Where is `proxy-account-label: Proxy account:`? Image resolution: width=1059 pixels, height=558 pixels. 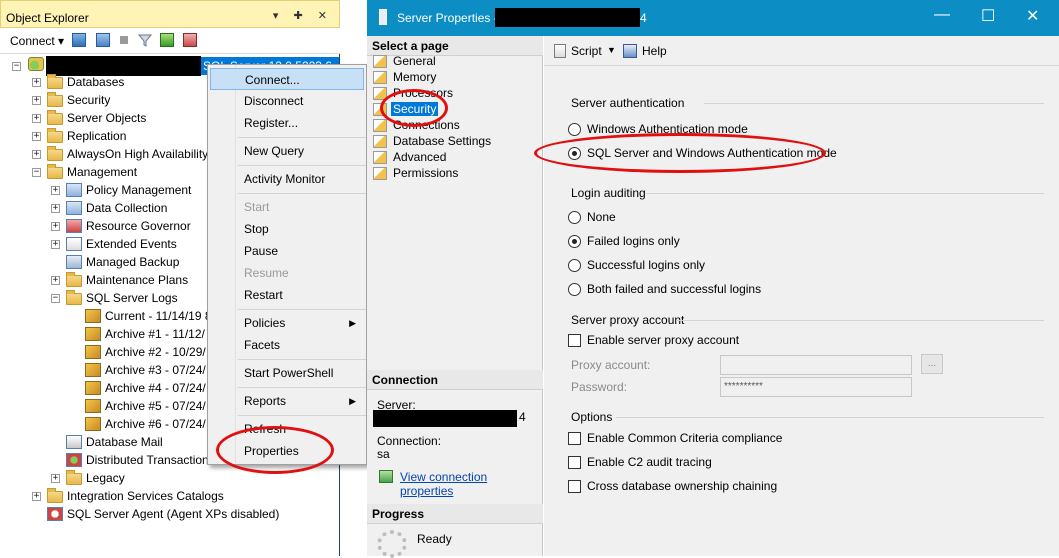 proxy-account-label: Proxy account: is located at coordinates (611, 365).